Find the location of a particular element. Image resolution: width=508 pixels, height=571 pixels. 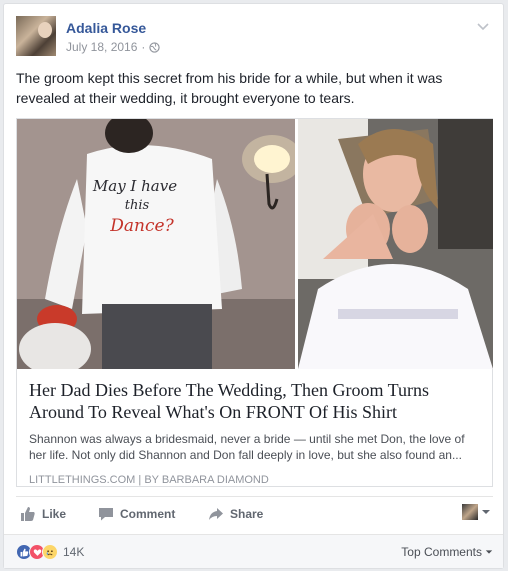

action-bar: Like Comment Share is located at coordinates (254, 515).